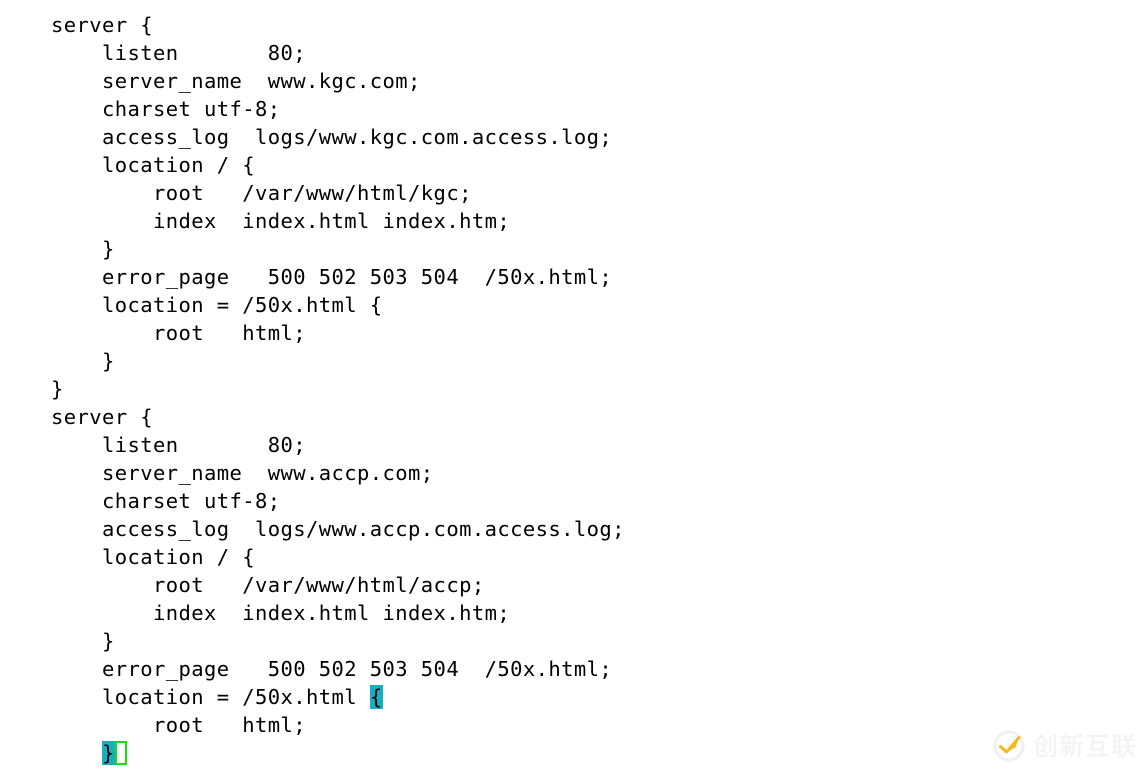  What do you see at coordinates (598, 81) in the screenshot?
I see `code-line: server_name www.kgc.com;` at bounding box center [598, 81].